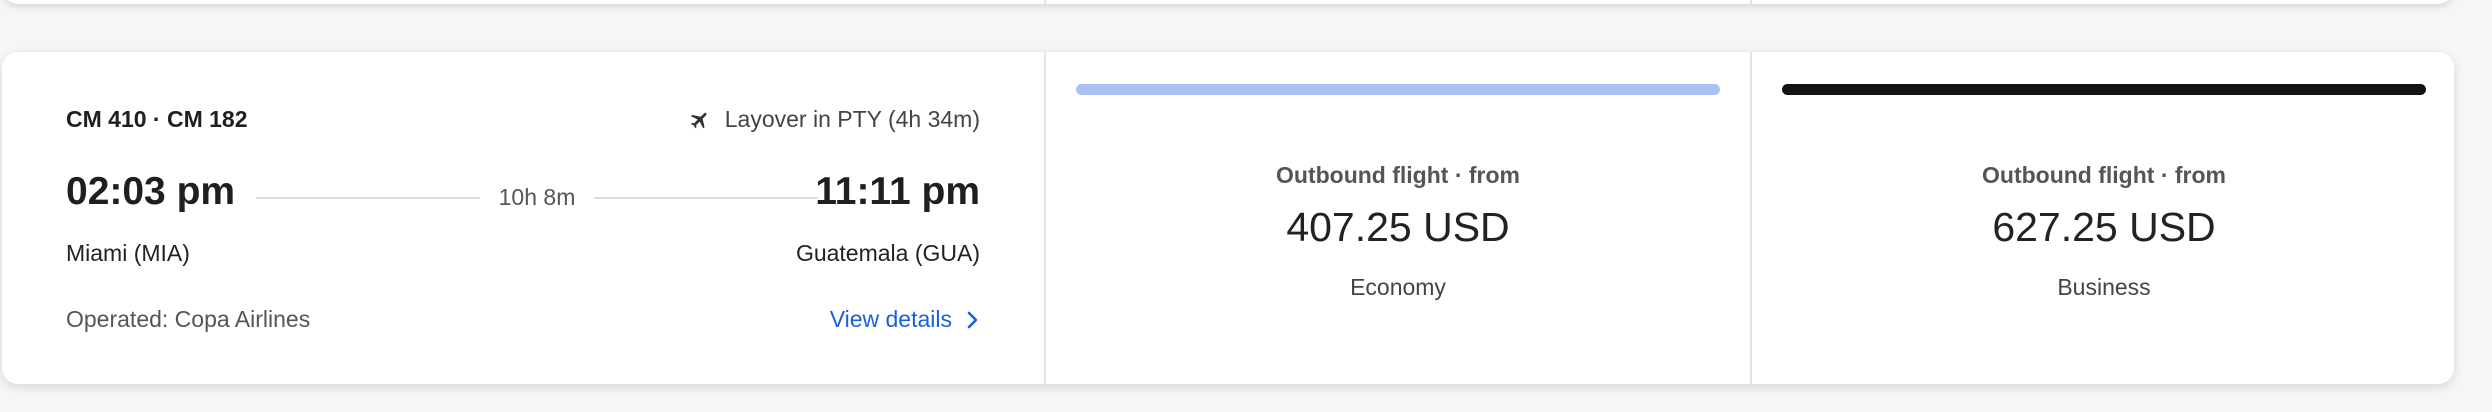 This screenshot has width=2492, height=412. What do you see at coordinates (1398, 287) in the screenshot?
I see `fare-cabin: Economy` at bounding box center [1398, 287].